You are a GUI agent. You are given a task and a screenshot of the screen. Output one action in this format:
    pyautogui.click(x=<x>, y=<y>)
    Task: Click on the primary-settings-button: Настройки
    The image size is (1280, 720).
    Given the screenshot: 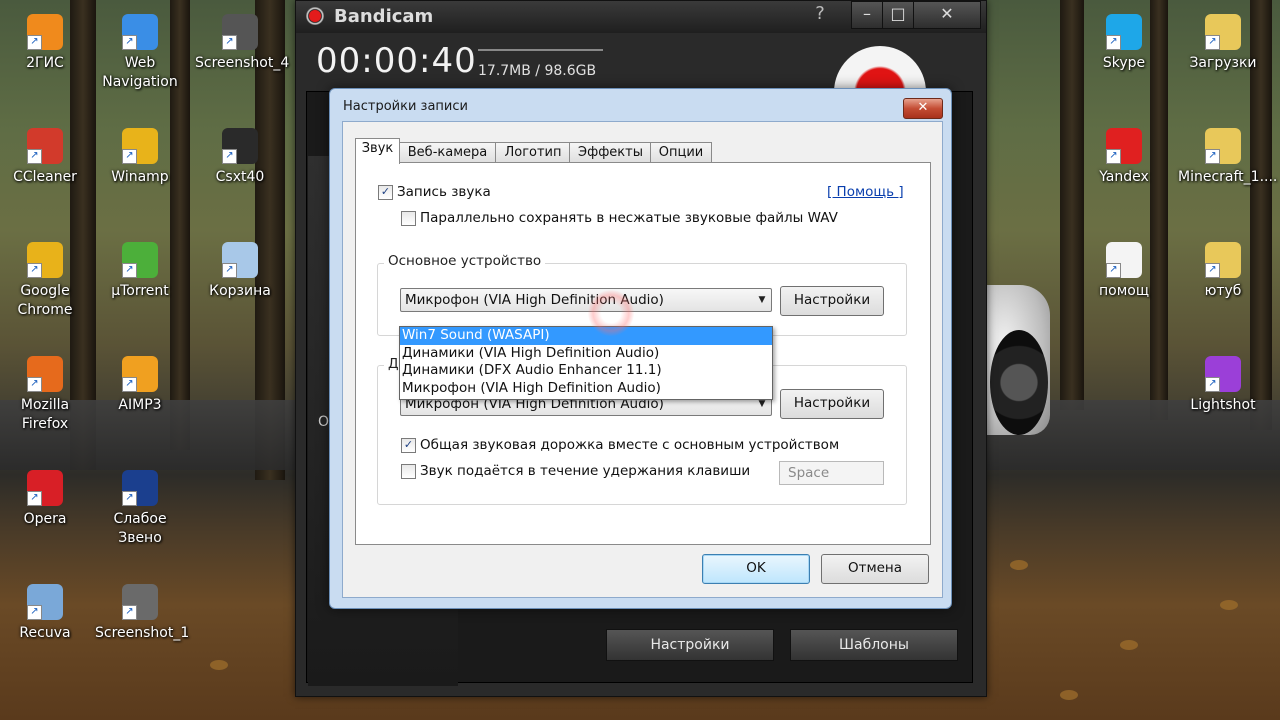 What is the action you would take?
    pyautogui.click(x=832, y=301)
    